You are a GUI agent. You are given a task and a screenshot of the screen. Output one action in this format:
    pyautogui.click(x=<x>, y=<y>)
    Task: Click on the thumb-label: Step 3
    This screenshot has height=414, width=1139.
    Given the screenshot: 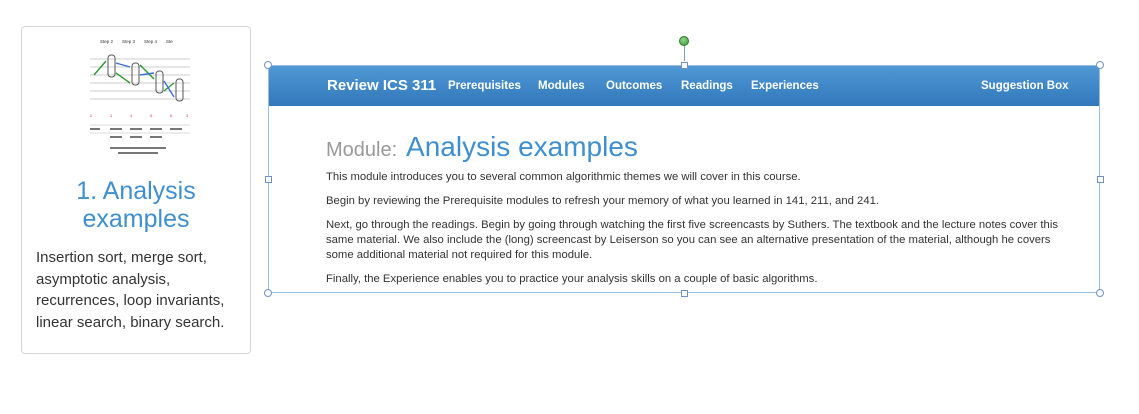 What is the action you would take?
    pyautogui.click(x=129, y=41)
    